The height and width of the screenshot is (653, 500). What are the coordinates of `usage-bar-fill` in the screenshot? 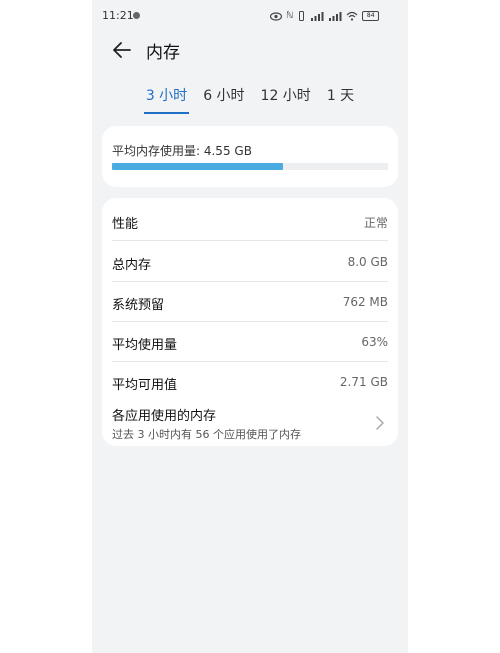 It's located at (198, 166).